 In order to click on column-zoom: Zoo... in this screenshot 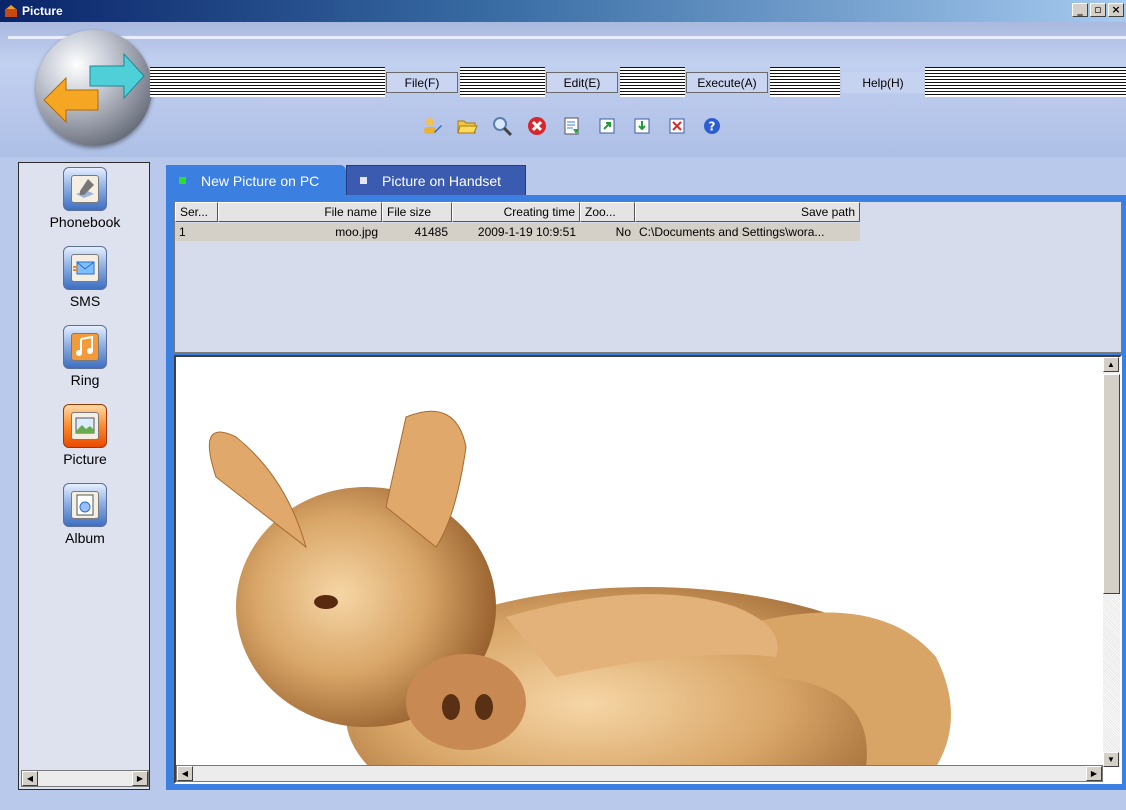, I will do `click(607, 212)`.